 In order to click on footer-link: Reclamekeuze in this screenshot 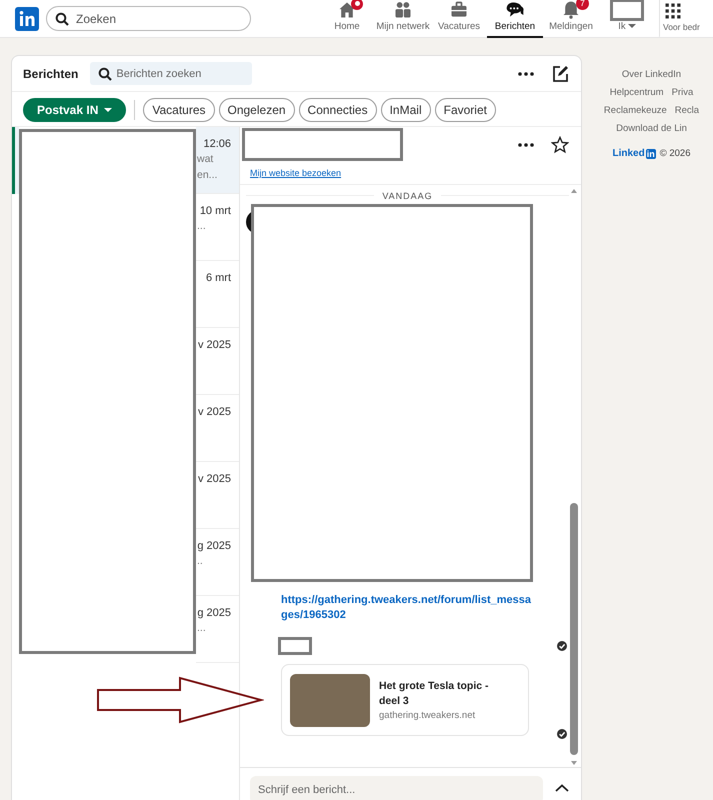, I will do `click(635, 110)`.